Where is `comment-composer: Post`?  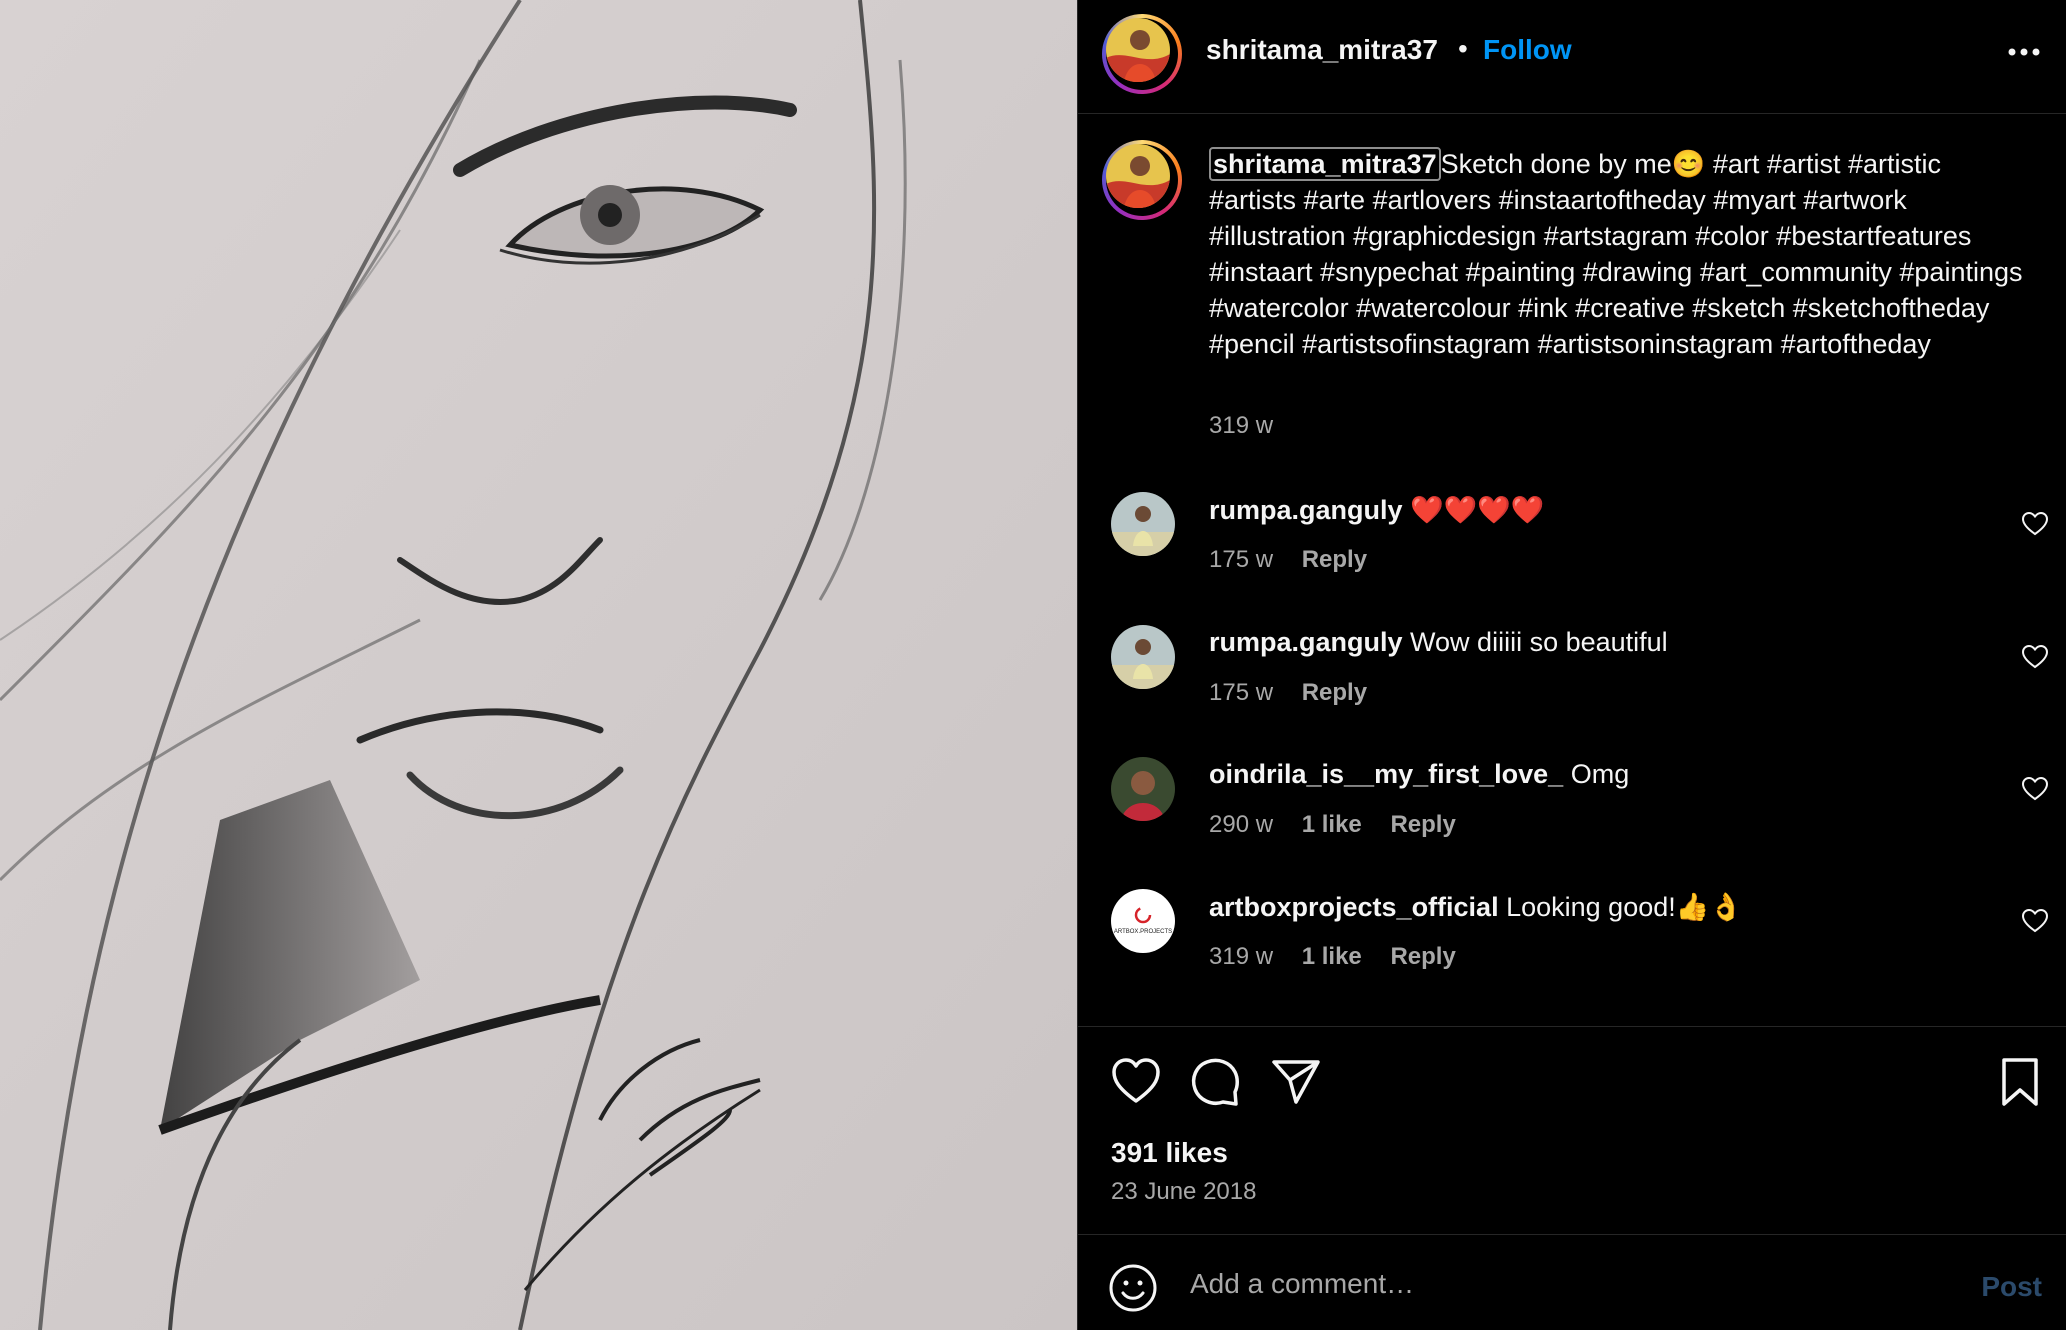
comment-composer: Post is located at coordinates (1572, 1282).